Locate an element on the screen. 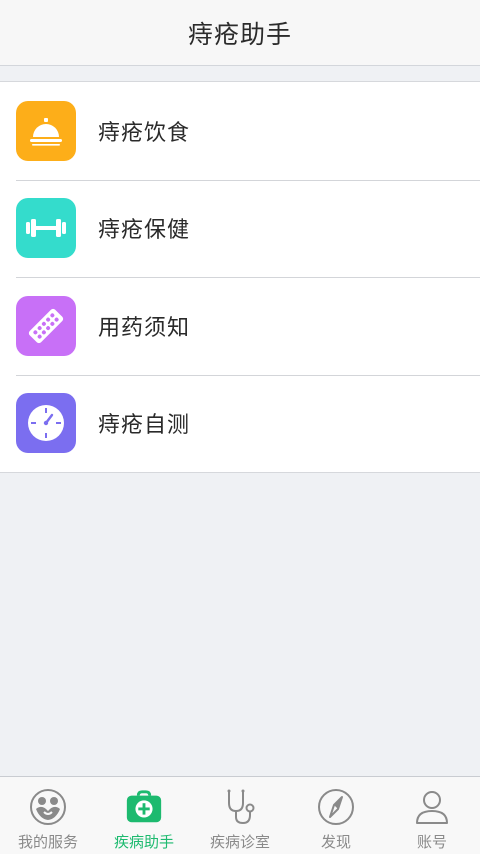  nav-bar: 痔疮助手 is located at coordinates (240, 33).